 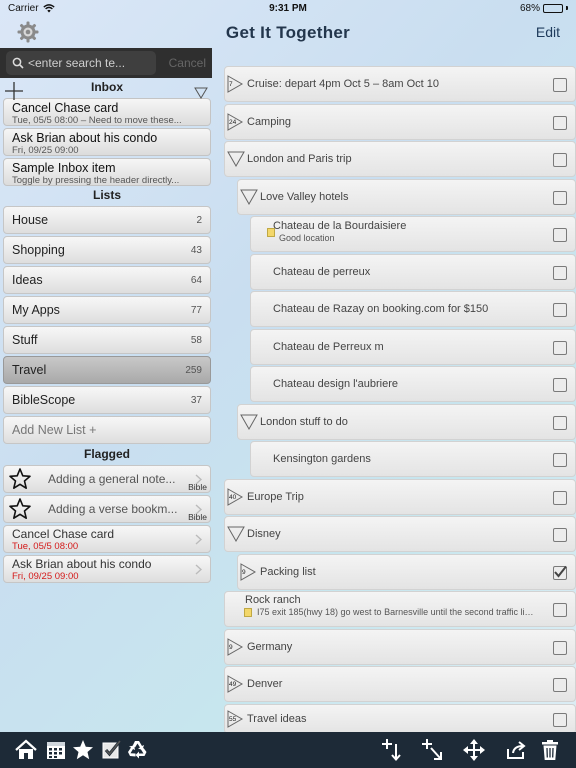 I want to click on list-item-shopping: Shopping 43, so click(x=107, y=250).